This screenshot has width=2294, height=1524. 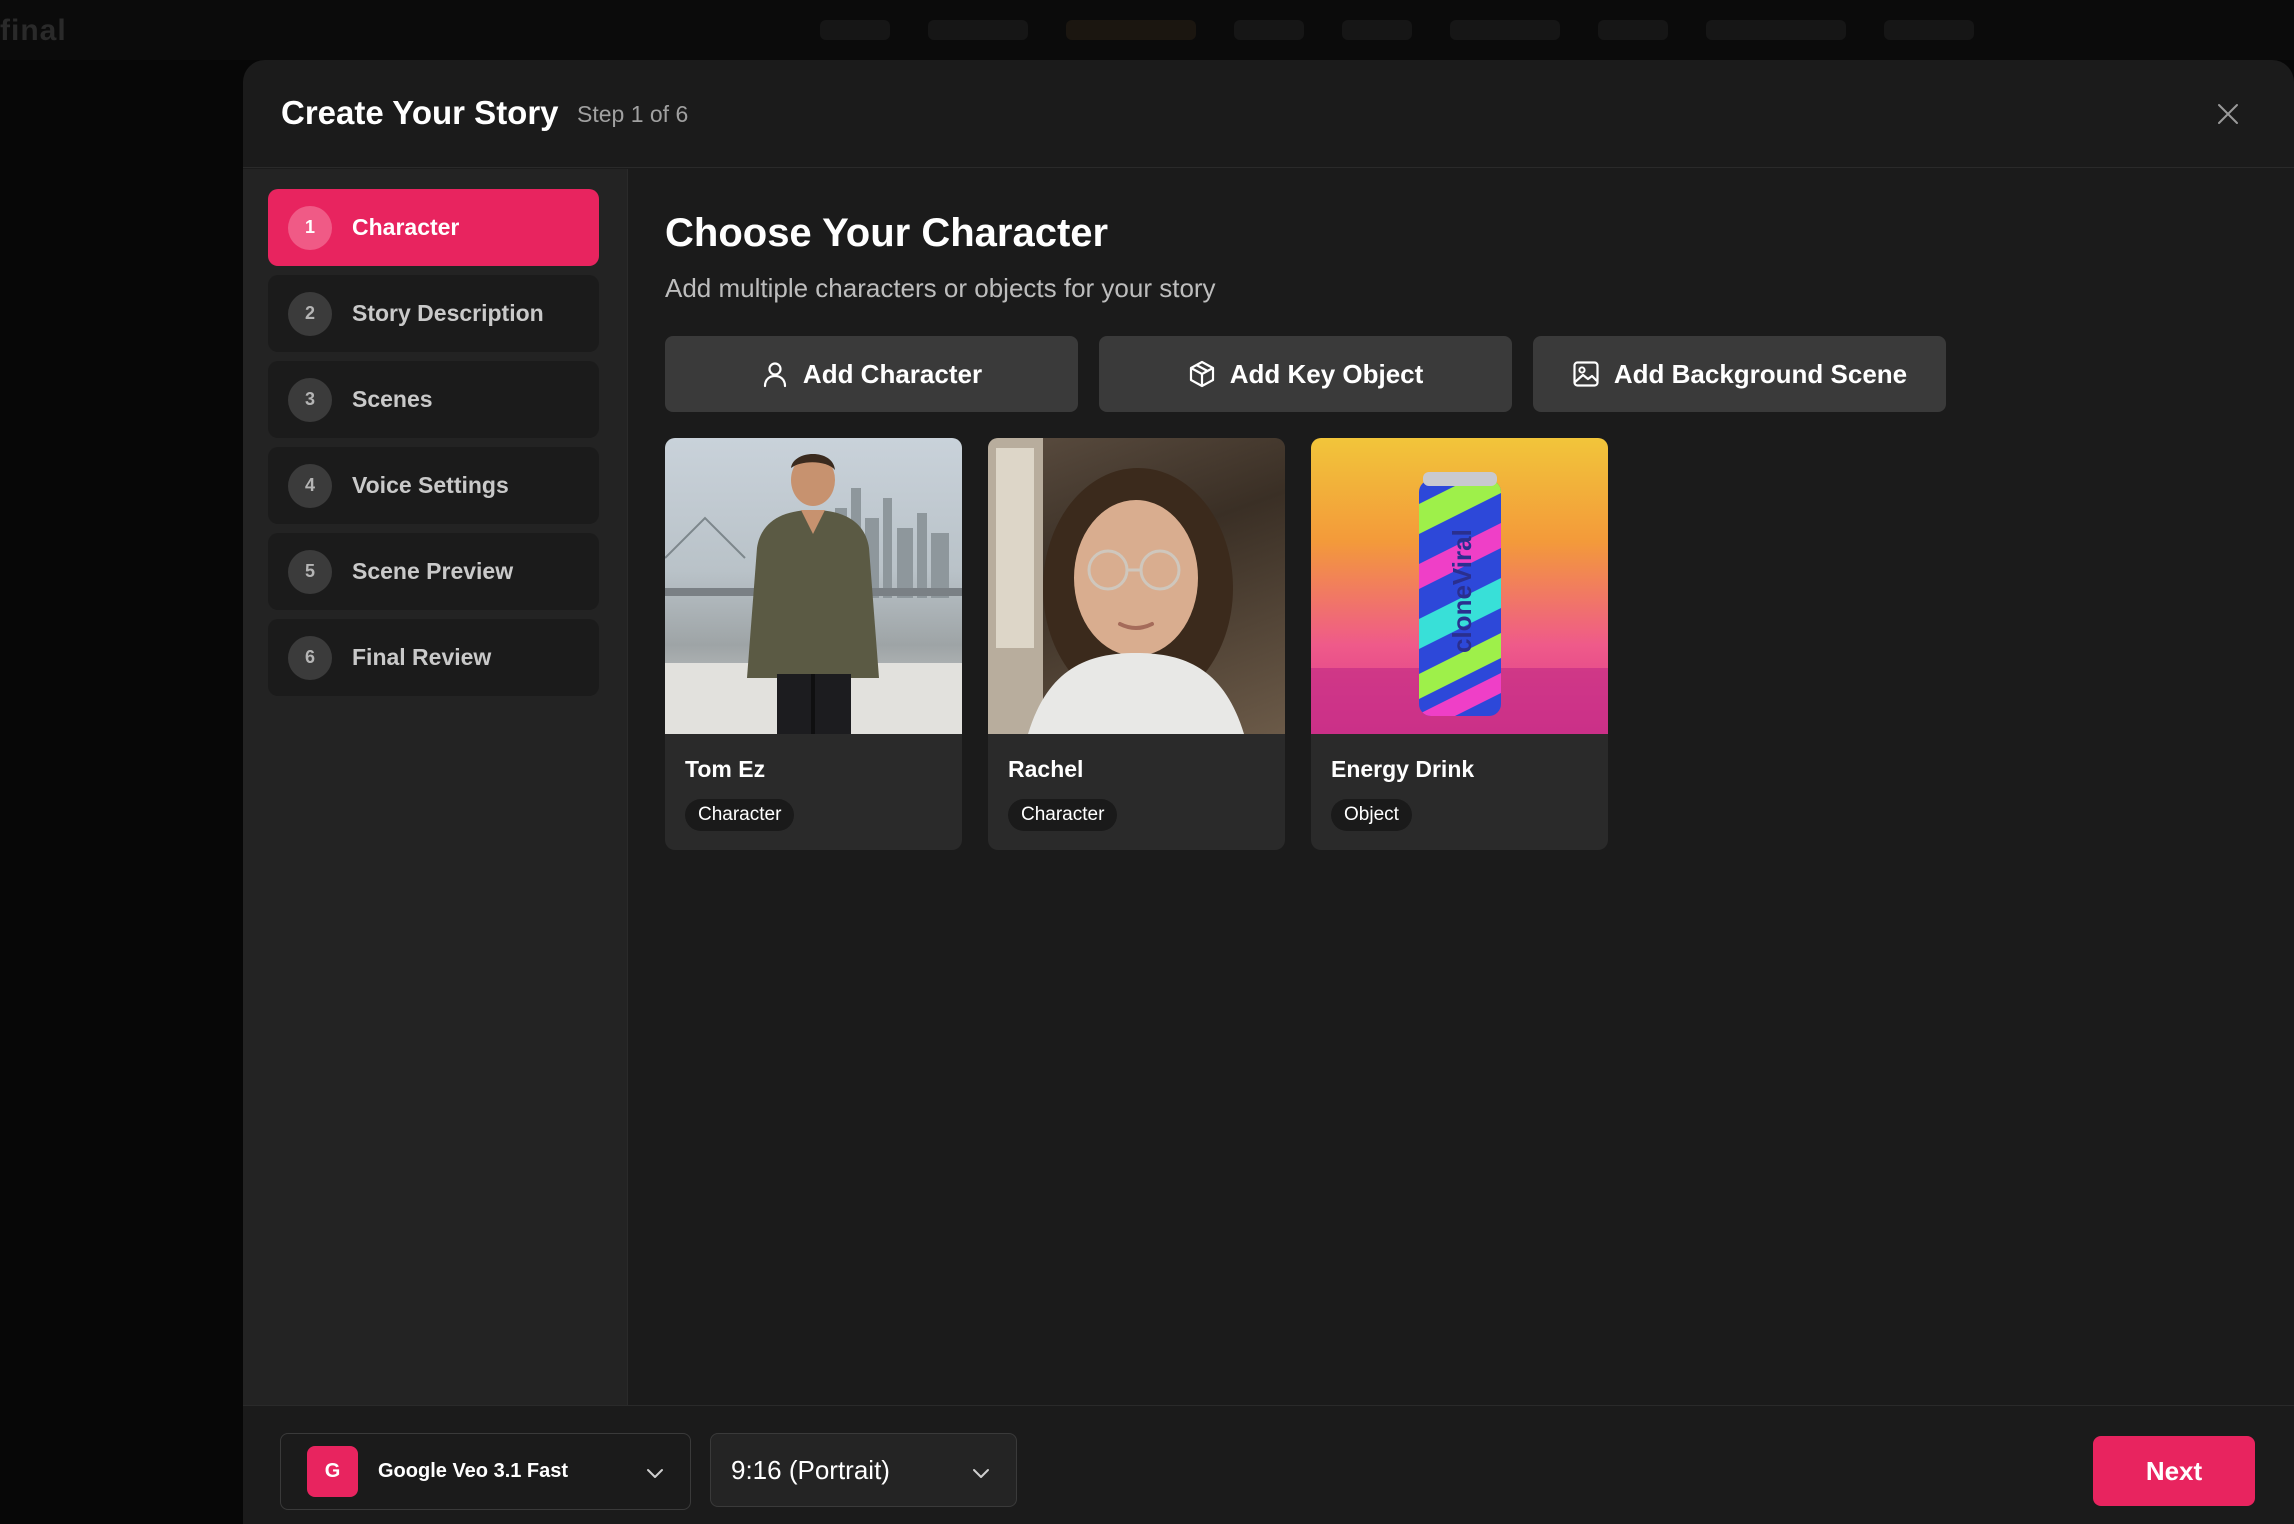 What do you see at coordinates (433, 399) in the screenshot?
I see `step-item-scenes: 3 Scenes` at bounding box center [433, 399].